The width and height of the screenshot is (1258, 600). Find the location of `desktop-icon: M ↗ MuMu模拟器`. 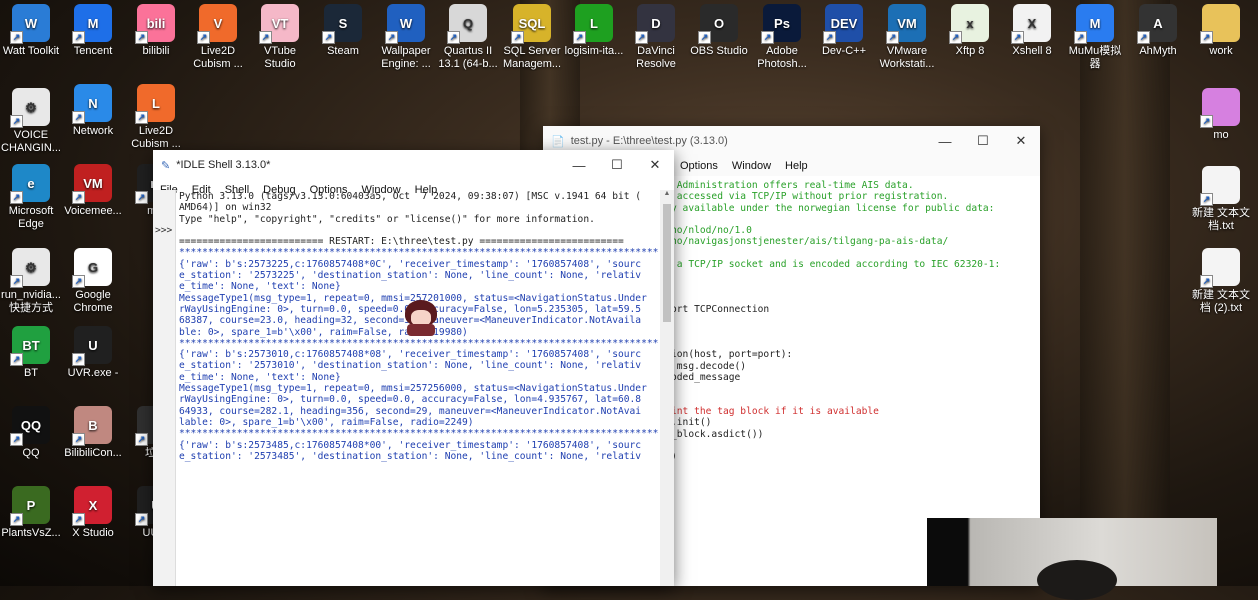

desktop-icon: M ↗ MuMu模拟器 is located at coordinates (1095, 37).